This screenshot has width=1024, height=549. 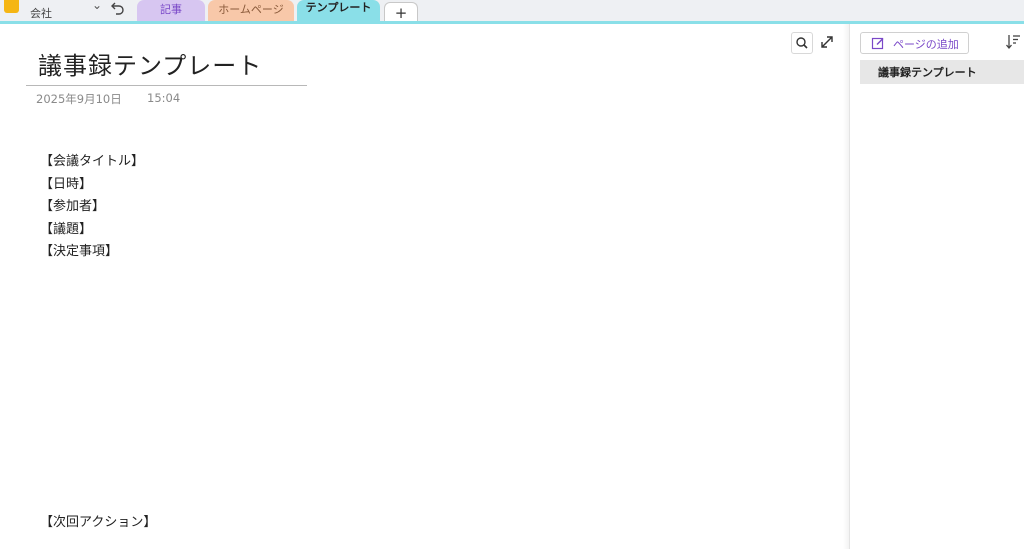 I want to click on body-line-agenda: 【議題】, so click(x=92, y=230).